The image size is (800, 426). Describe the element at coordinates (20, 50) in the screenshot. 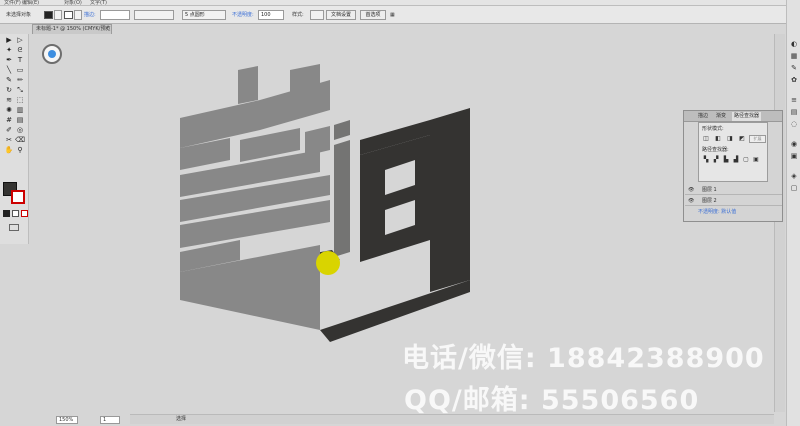

I see `lasso-icon: ᘓ` at that location.